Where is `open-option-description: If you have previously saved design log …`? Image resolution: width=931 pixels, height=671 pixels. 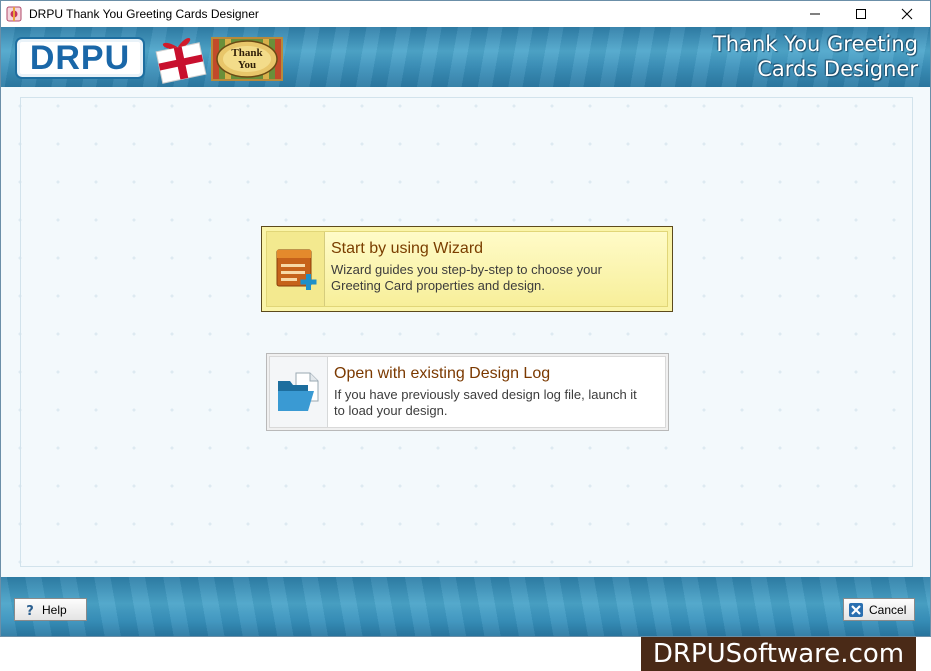 open-option-description: If you have previously saved design log … is located at coordinates (485, 402).